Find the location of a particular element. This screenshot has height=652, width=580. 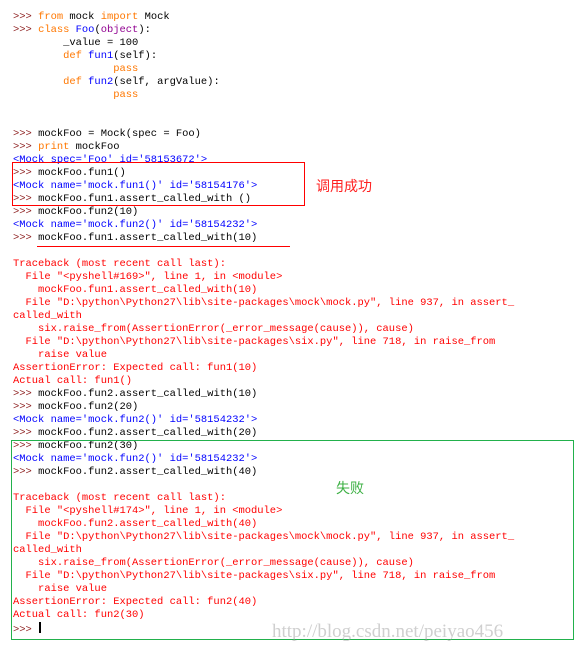

definition-name: Foo is located at coordinates (85, 30).